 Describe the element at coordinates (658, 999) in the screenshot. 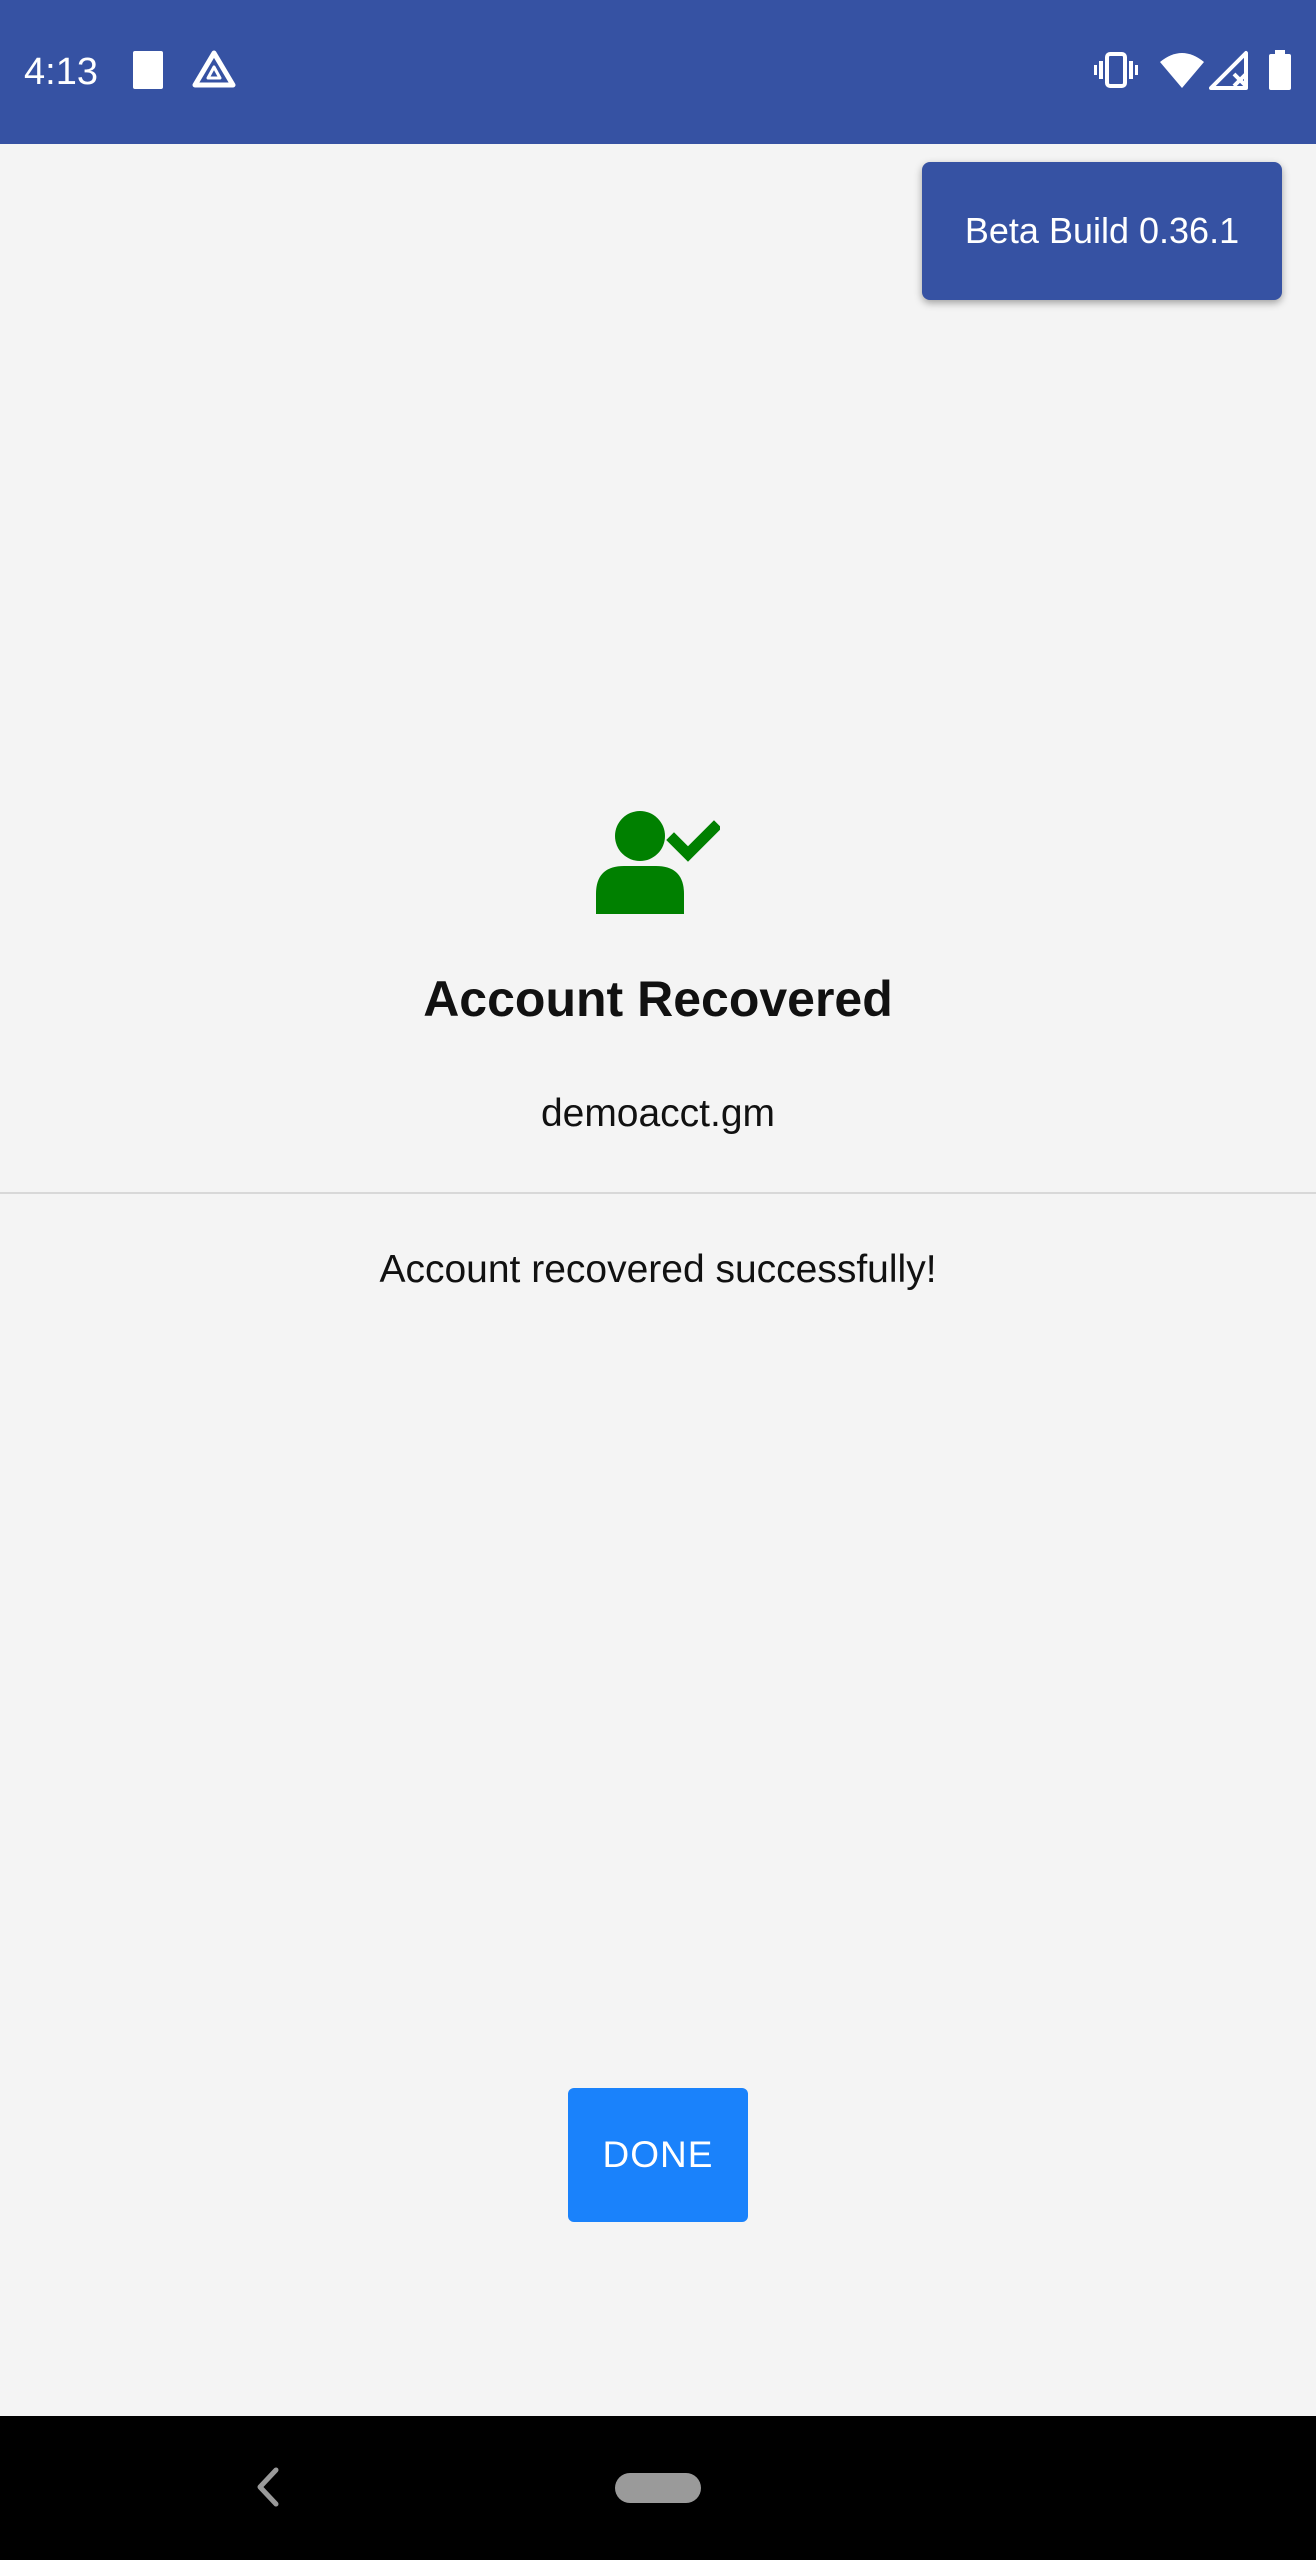

I see `page-title: Account Recovered` at that location.